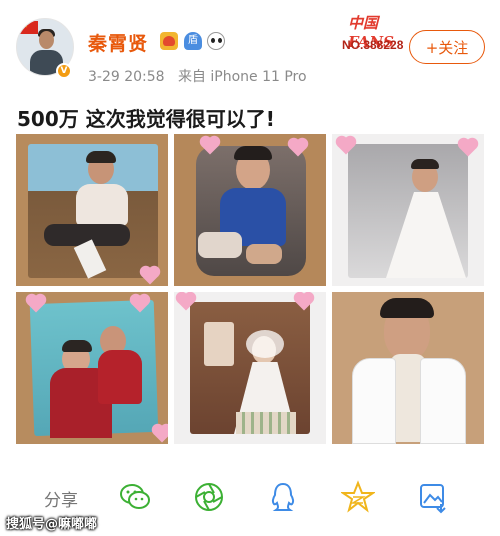 The width and height of the screenshot is (500, 536). Describe the element at coordinates (64, 71) in the screenshot. I see `verified-badge-icon: V` at that location.